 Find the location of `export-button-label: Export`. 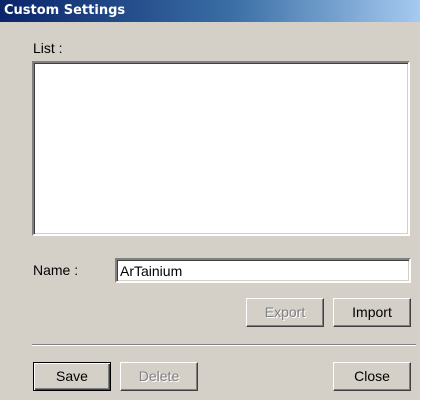

export-button-label: Export is located at coordinates (285, 312).